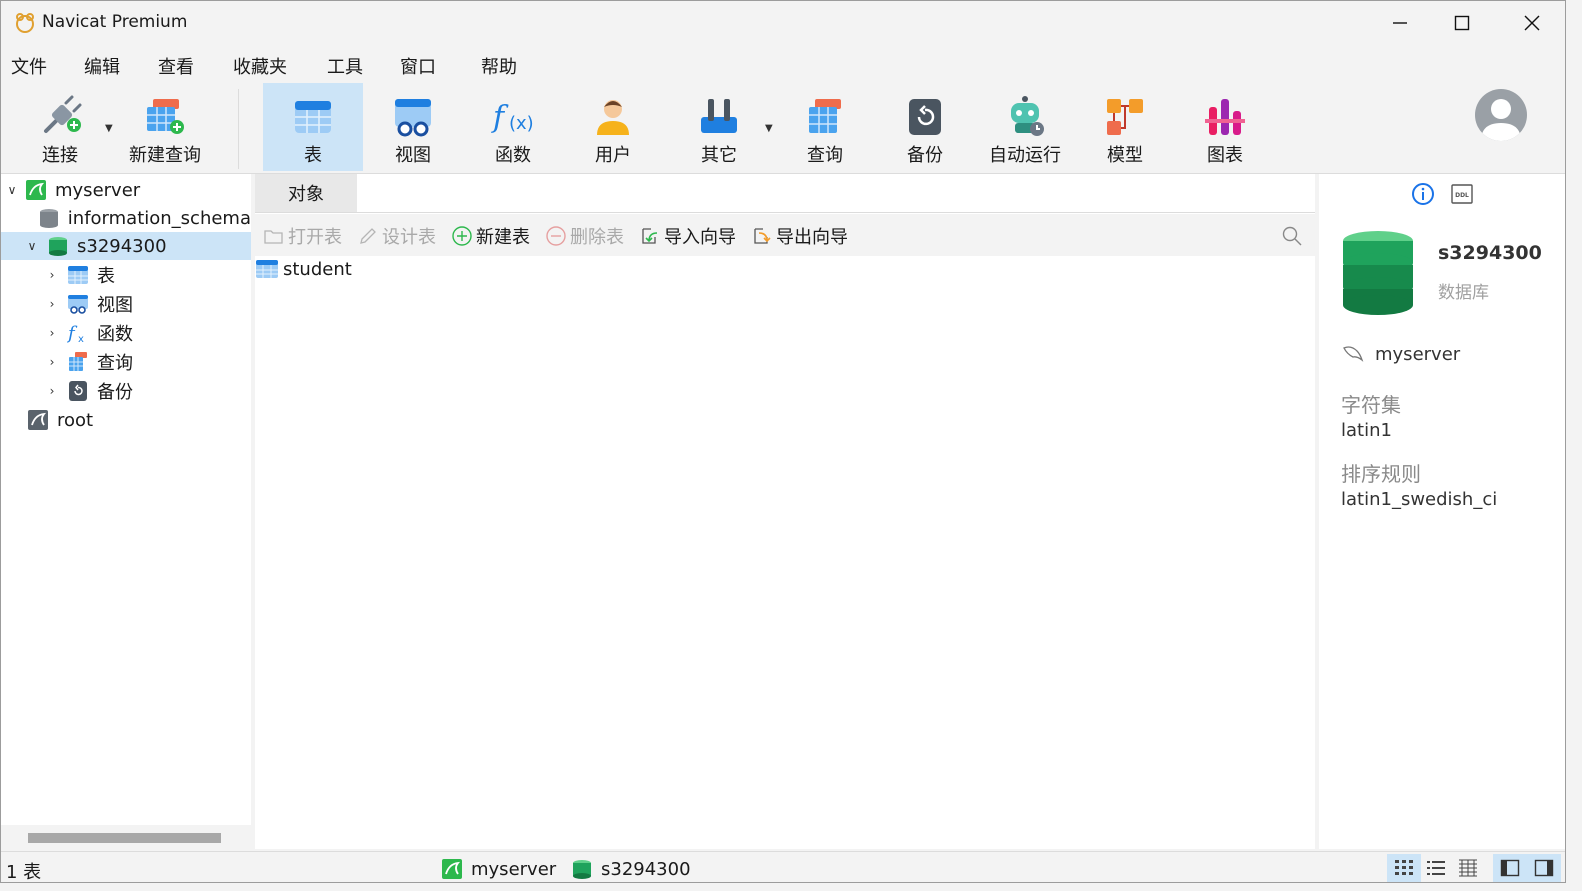  I want to click on backup-label: 备份, so click(925, 155).